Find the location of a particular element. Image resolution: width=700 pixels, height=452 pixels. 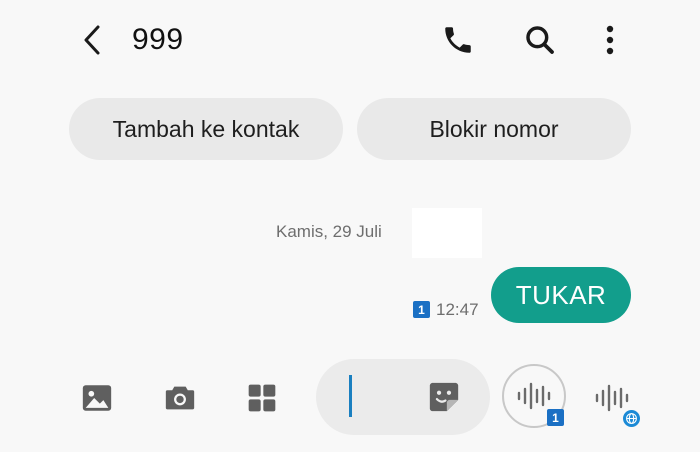

camera-button is located at coordinates (180, 398).